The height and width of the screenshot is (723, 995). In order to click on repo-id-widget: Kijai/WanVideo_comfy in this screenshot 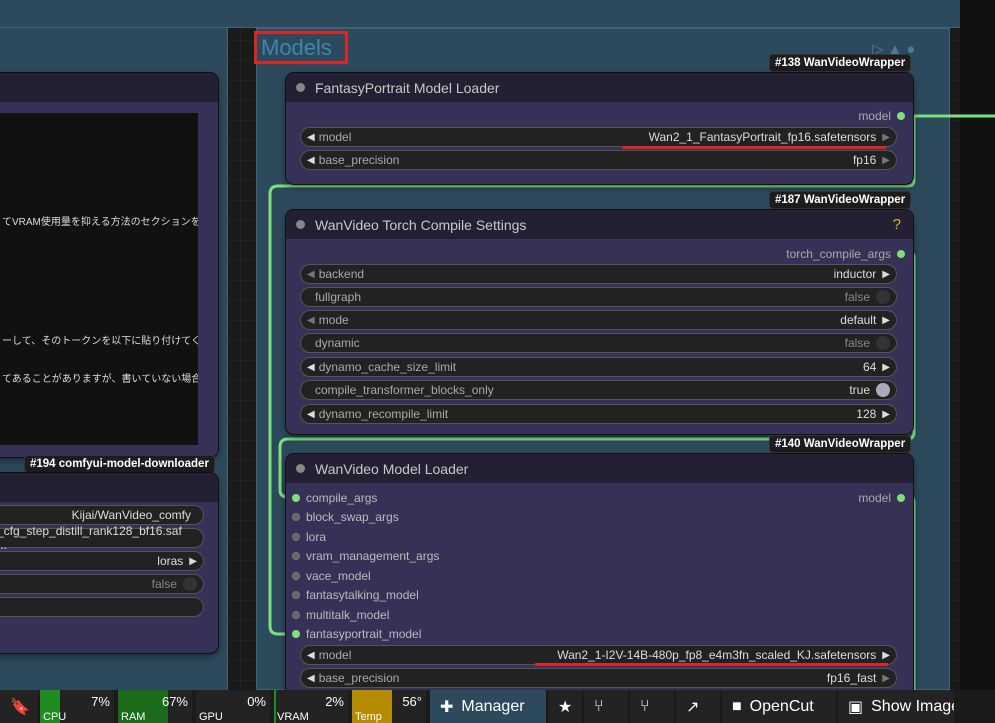, I will do `click(102, 515)`.